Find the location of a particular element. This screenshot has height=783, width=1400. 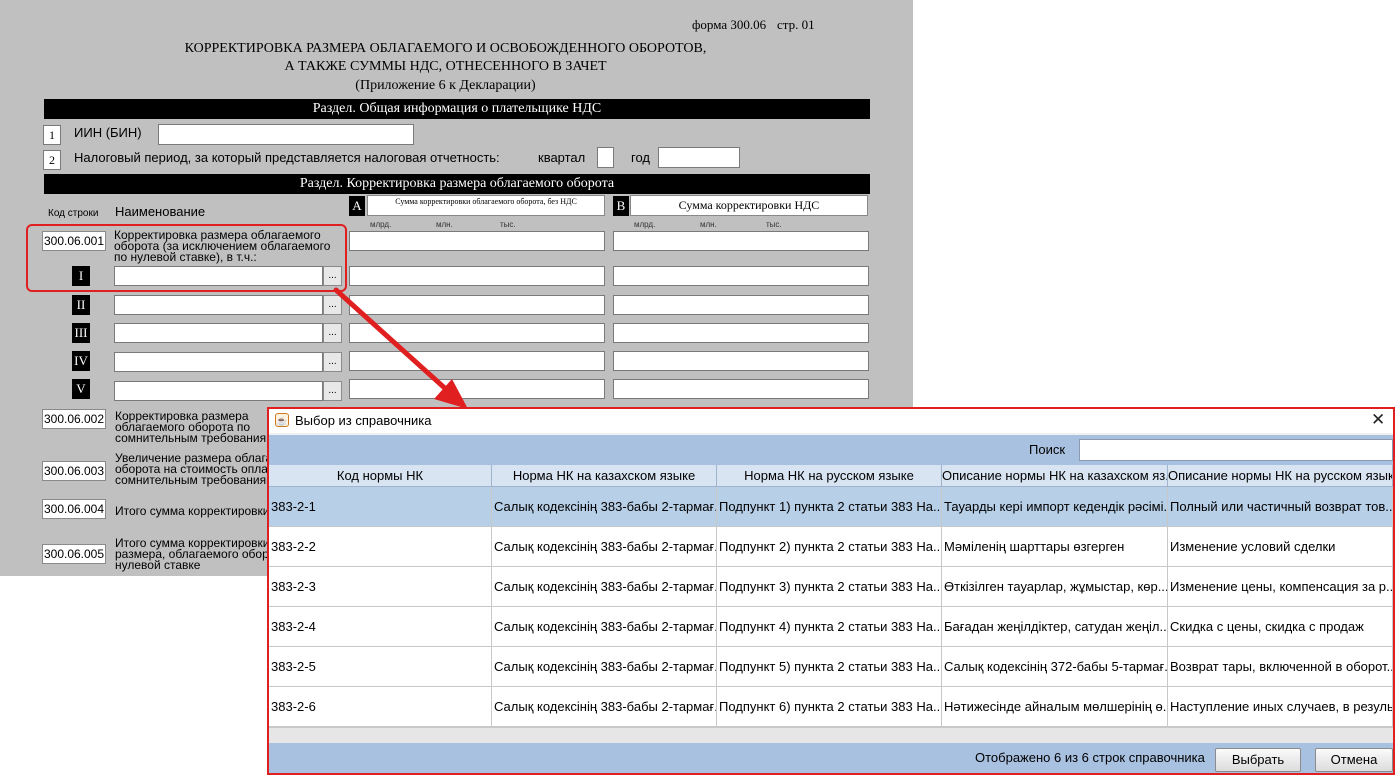

year-input is located at coordinates (699, 157).